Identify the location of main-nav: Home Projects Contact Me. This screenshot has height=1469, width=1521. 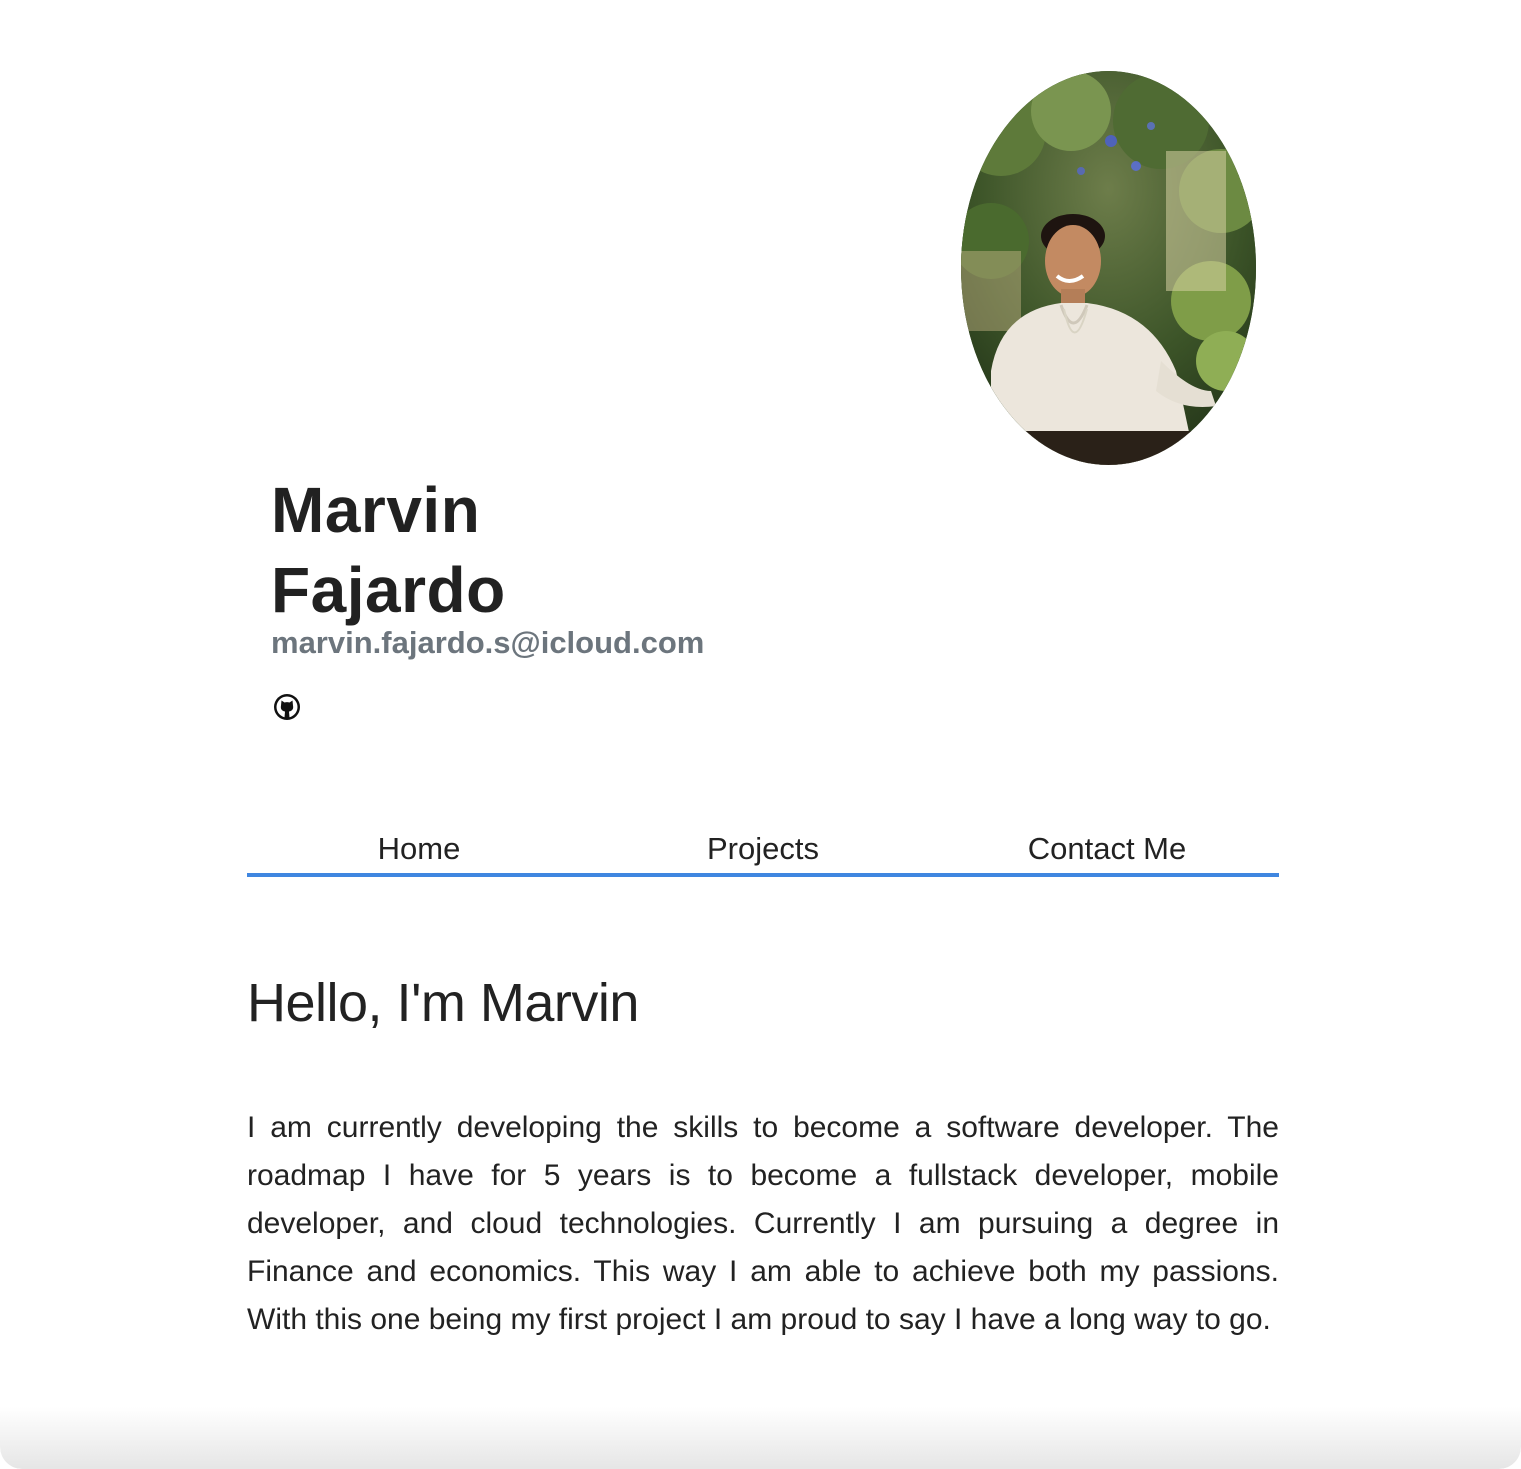
(763, 850).